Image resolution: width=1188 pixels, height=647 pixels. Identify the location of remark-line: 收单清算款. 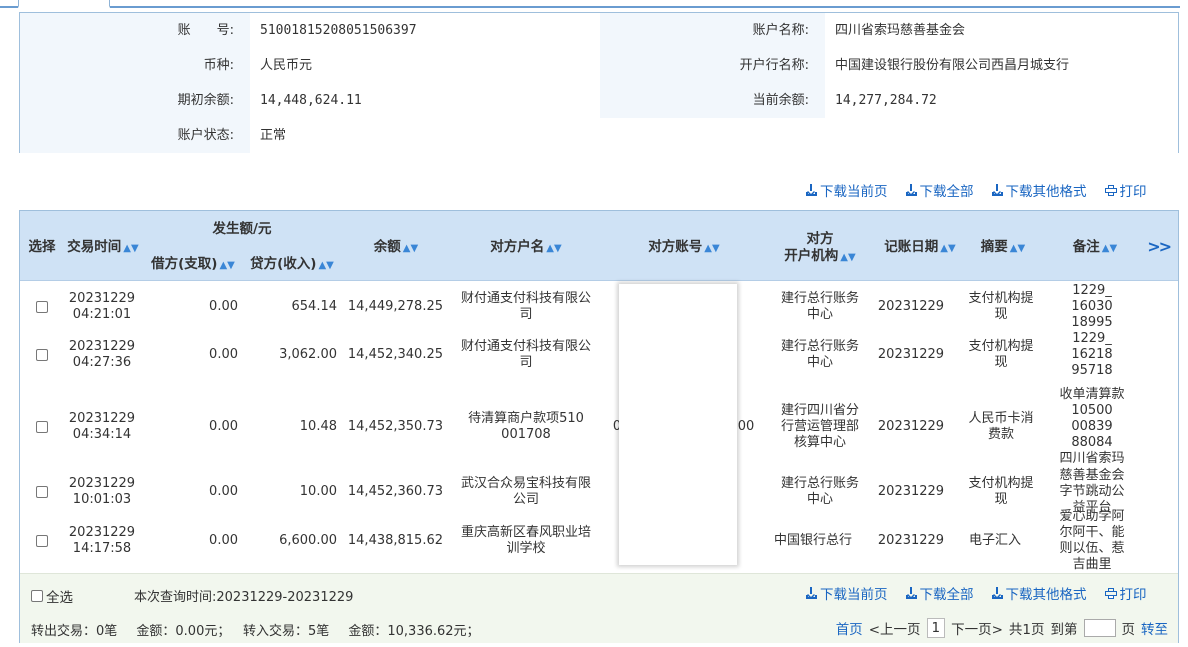
(1092, 394).